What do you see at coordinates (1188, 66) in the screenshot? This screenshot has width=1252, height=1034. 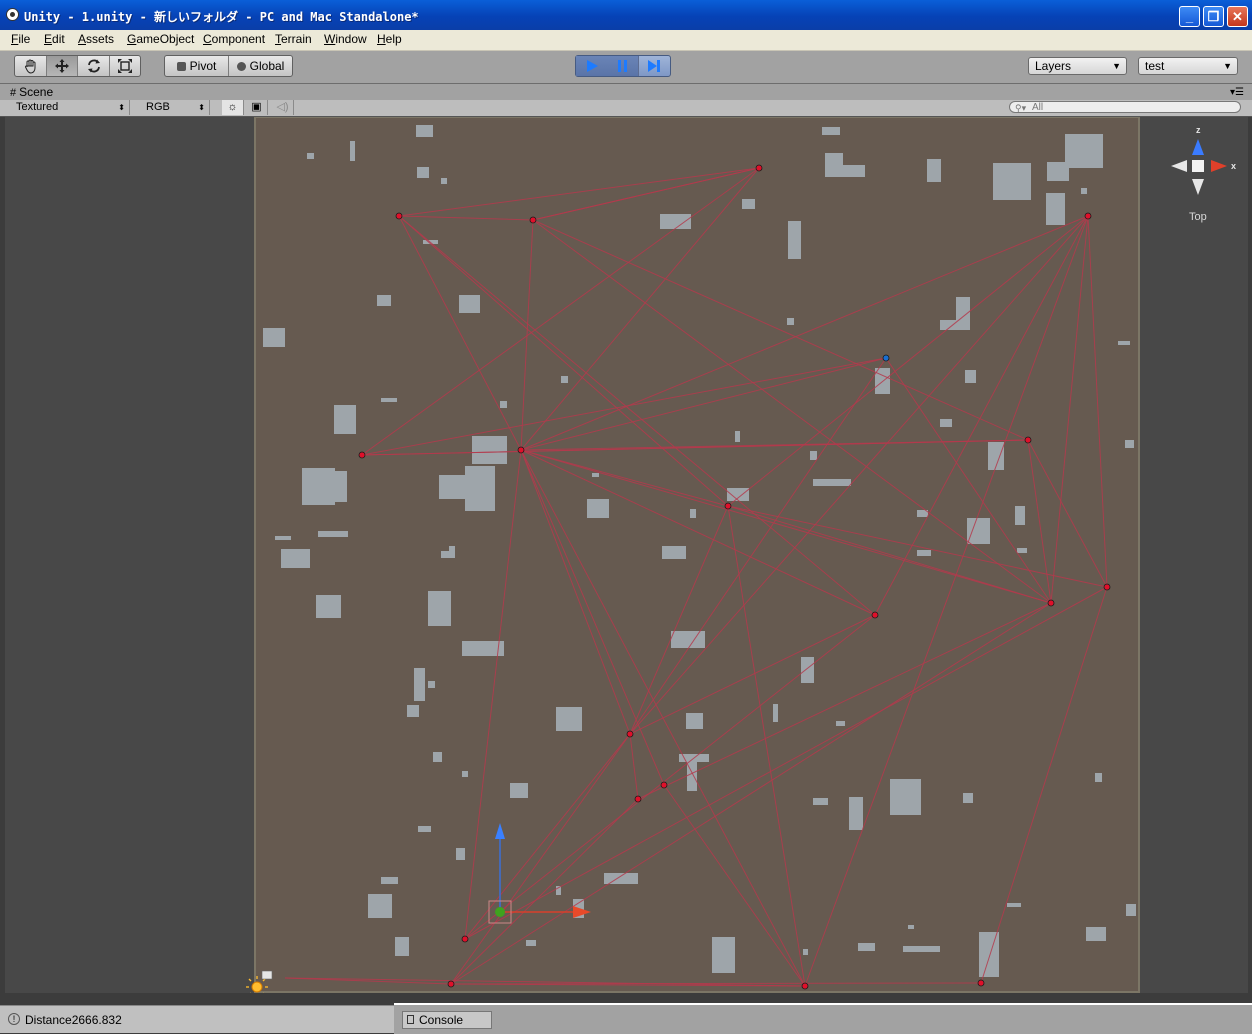 I see `layout-dropdown: test ▼` at bounding box center [1188, 66].